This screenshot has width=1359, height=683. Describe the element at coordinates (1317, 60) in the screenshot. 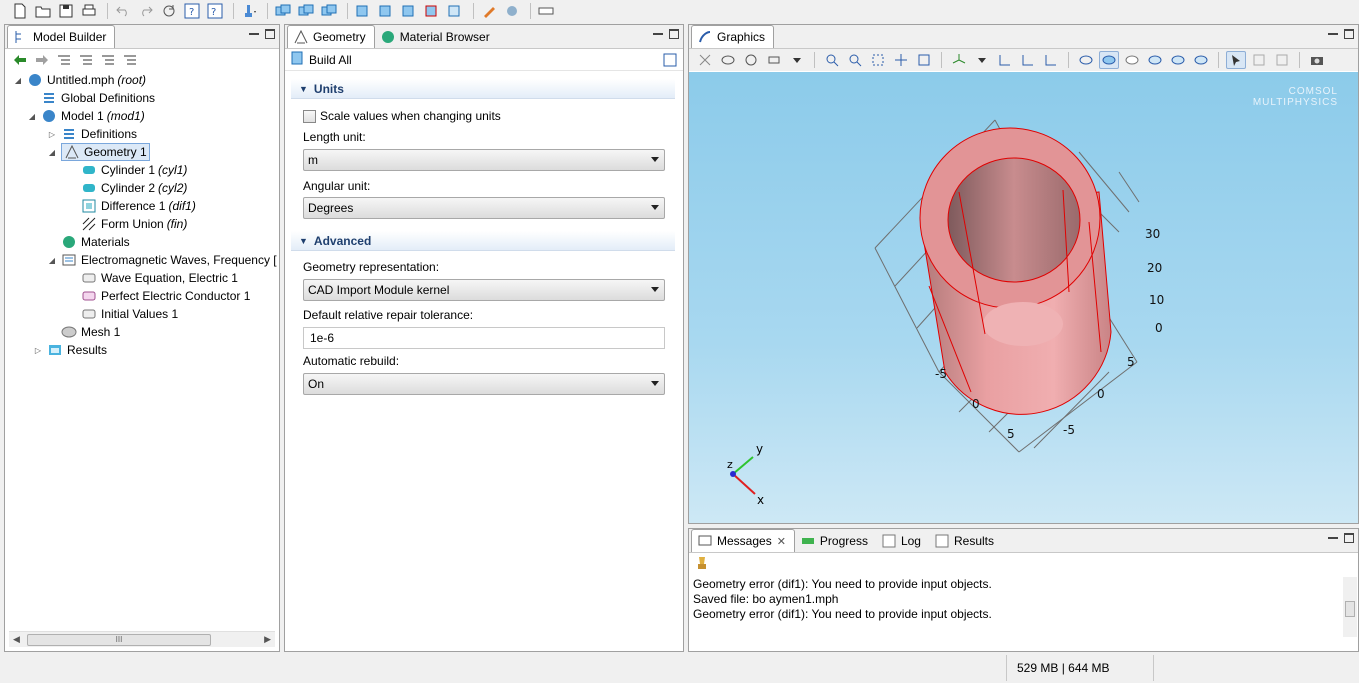

I see `camera-icon` at that location.